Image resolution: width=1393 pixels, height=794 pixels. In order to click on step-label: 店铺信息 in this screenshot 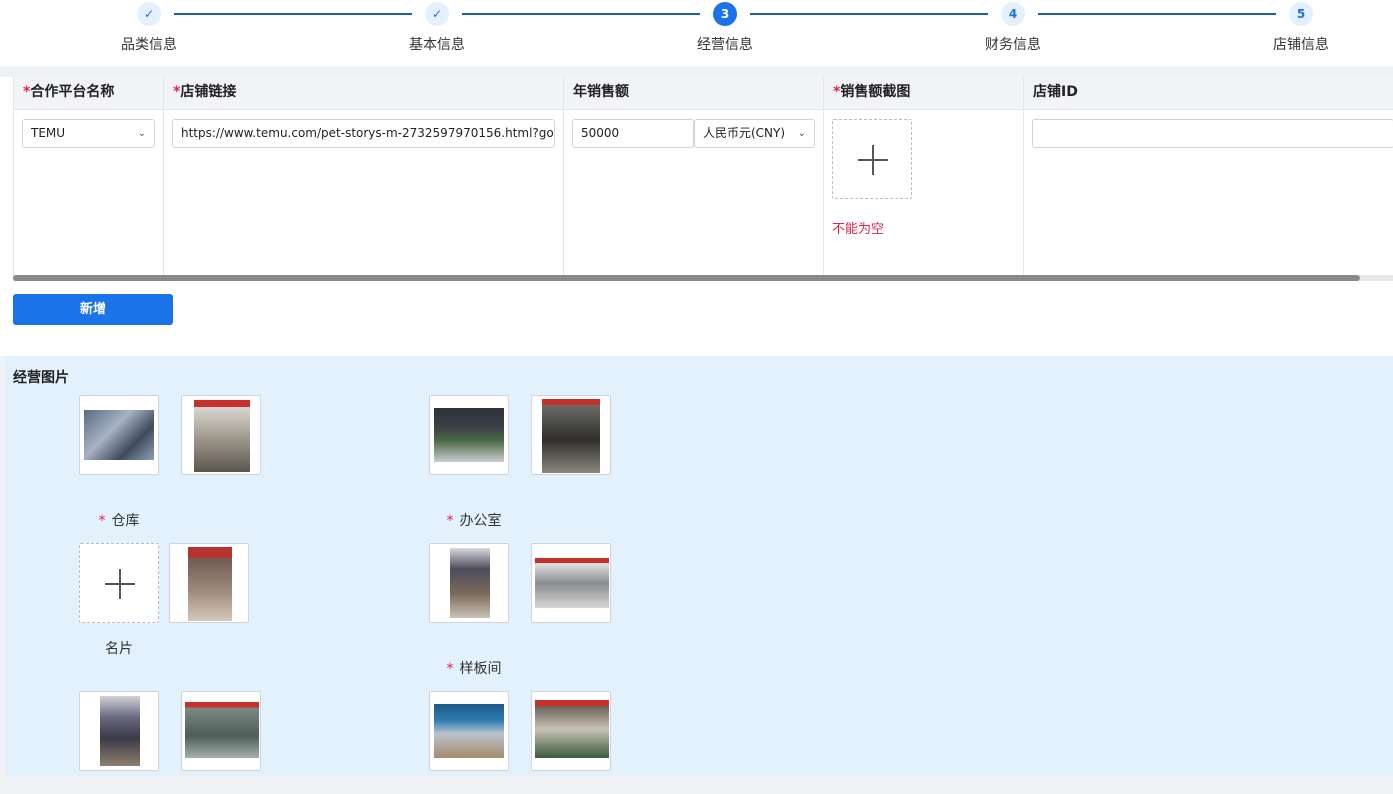, I will do `click(1301, 45)`.